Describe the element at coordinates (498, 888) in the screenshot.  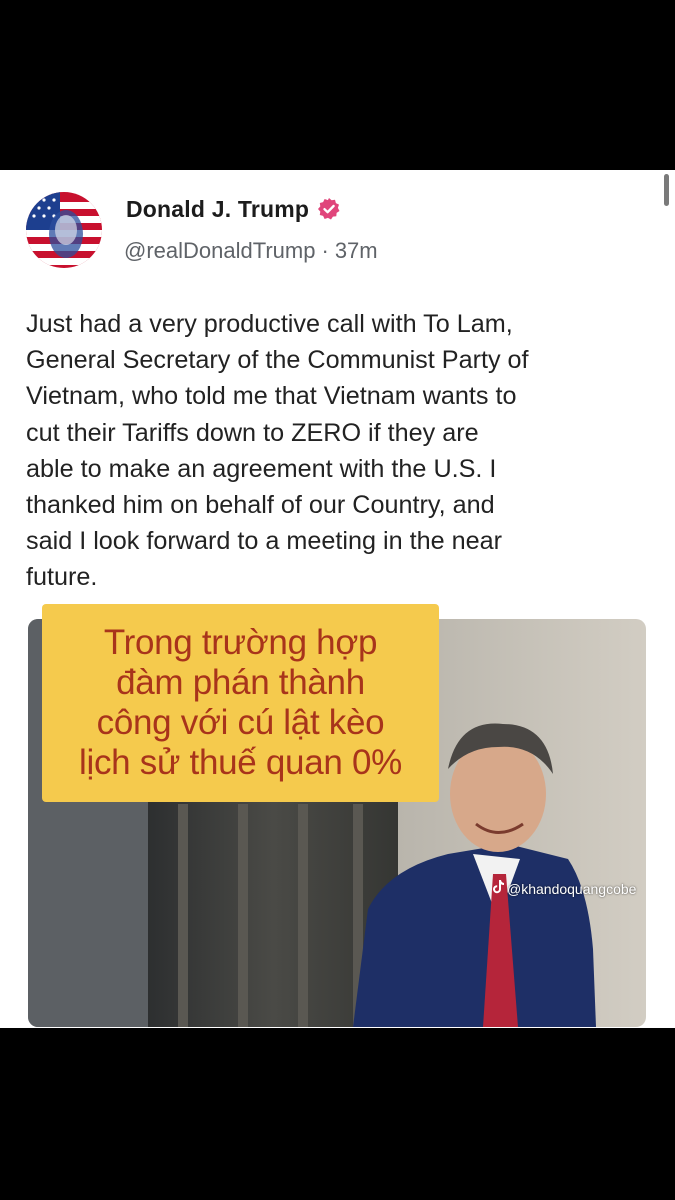
I see `tiktok-icon` at that location.